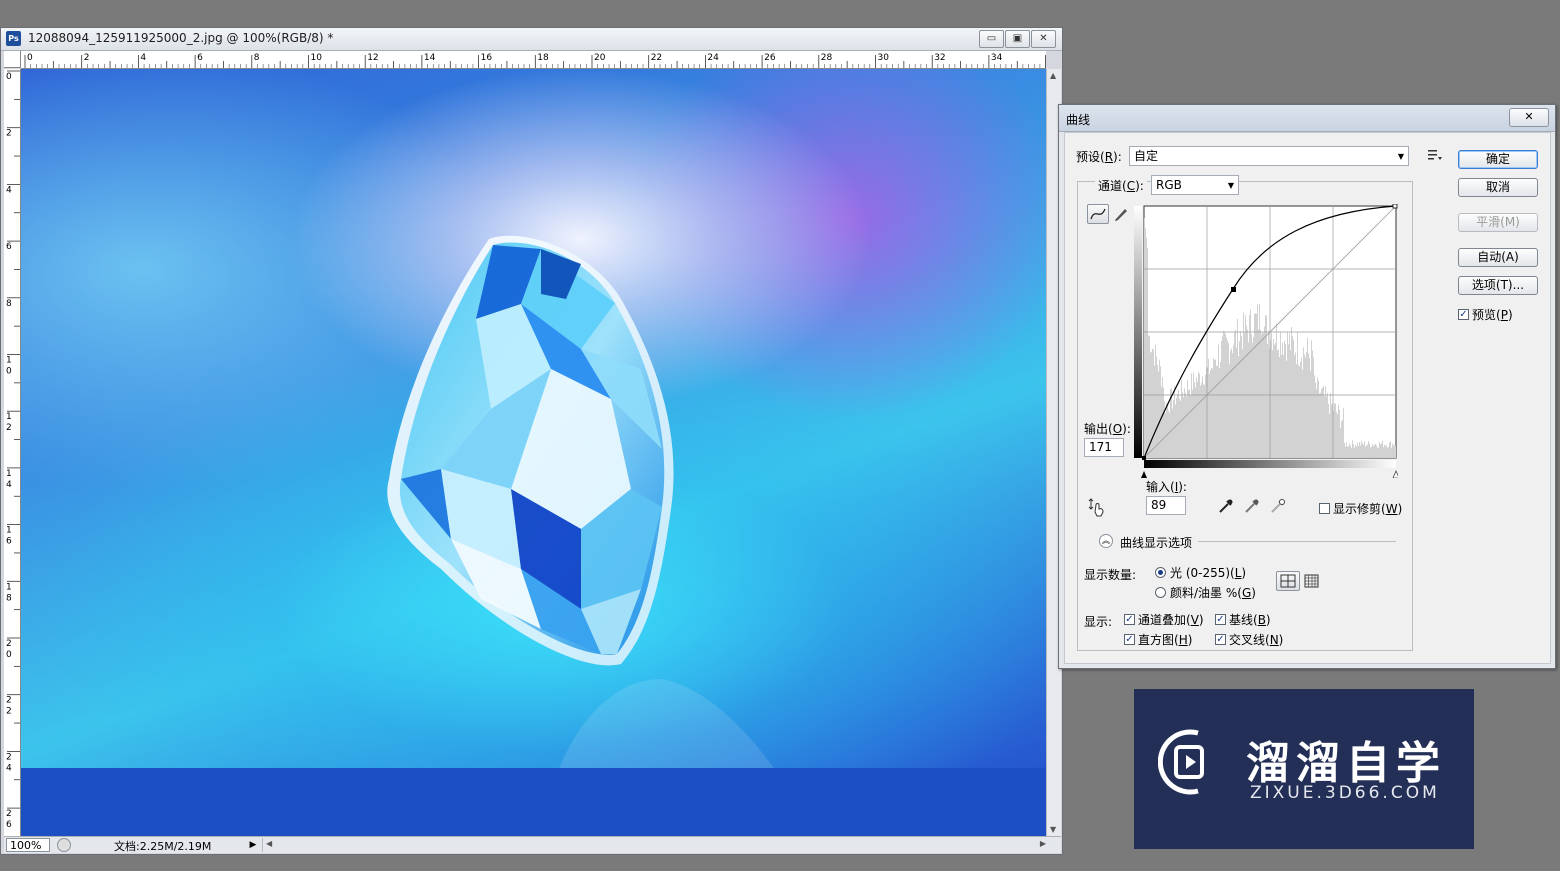 Image resolution: width=1560 pixels, height=871 pixels. I want to click on pencil-icon, so click(1121, 214).